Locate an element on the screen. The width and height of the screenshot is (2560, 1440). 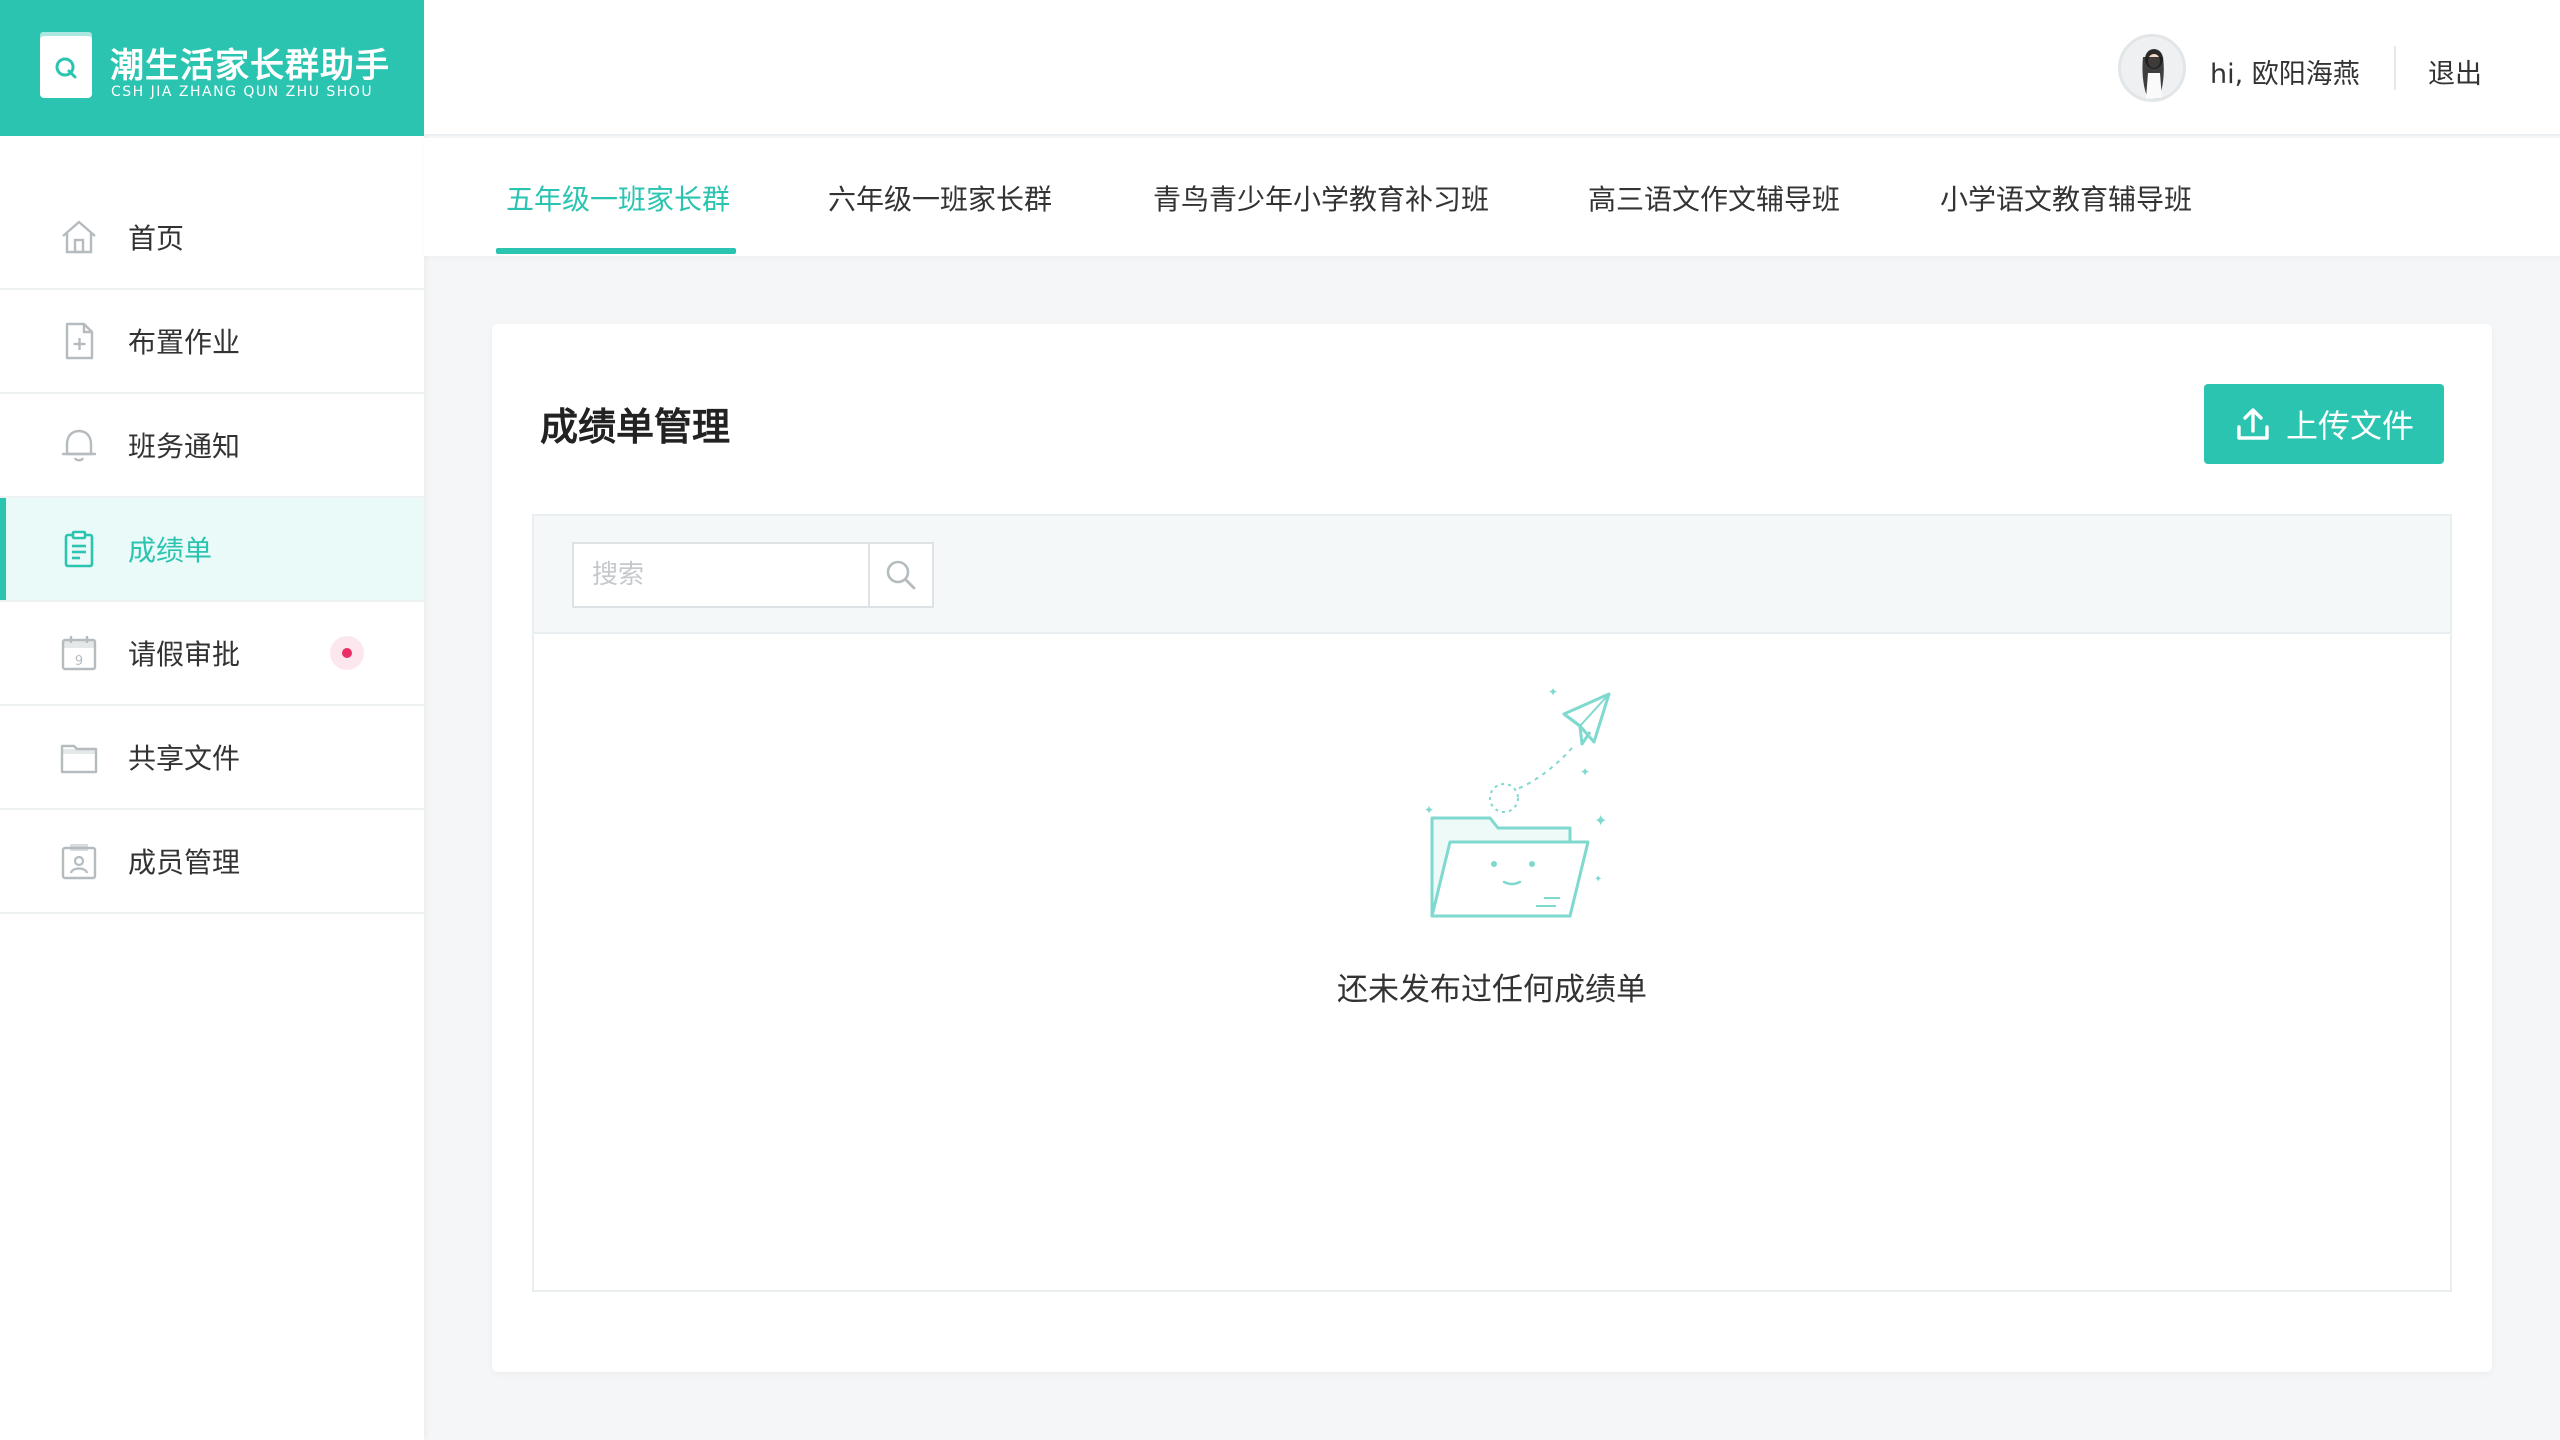
clipboard-icon is located at coordinates (79, 549).